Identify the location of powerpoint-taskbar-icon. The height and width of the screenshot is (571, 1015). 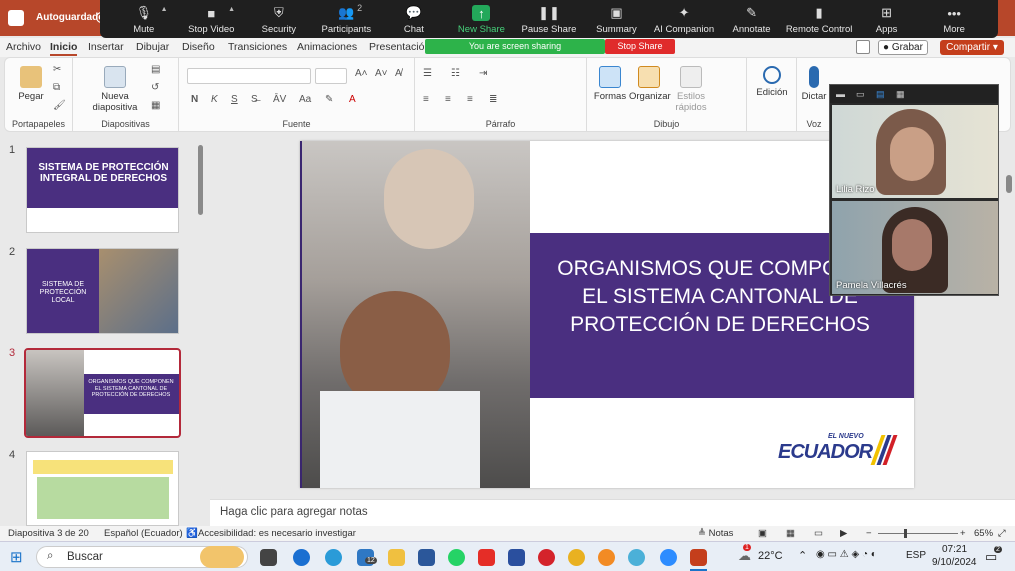
(698, 557).